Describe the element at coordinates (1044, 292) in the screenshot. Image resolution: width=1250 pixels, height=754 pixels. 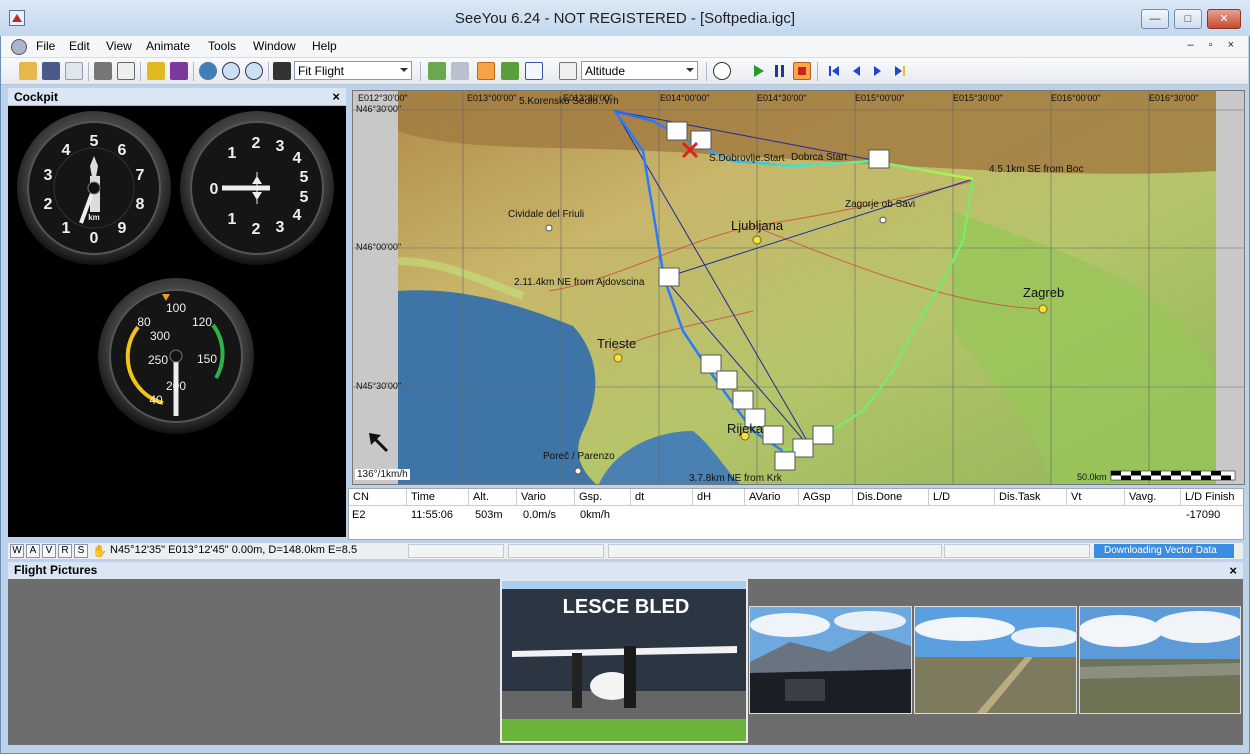
I see `city-label: Zagreb` at that location.